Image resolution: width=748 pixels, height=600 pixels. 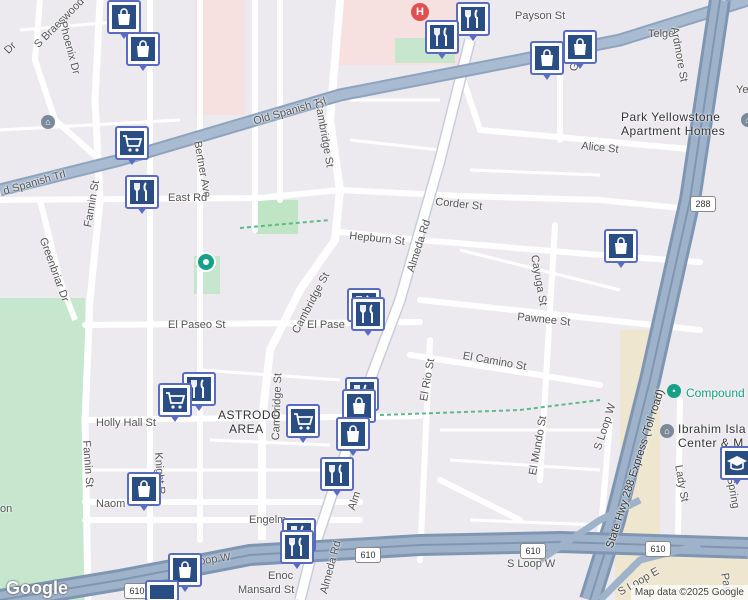 I want to click on poi-label: Compound, so click(x=715, y=393).